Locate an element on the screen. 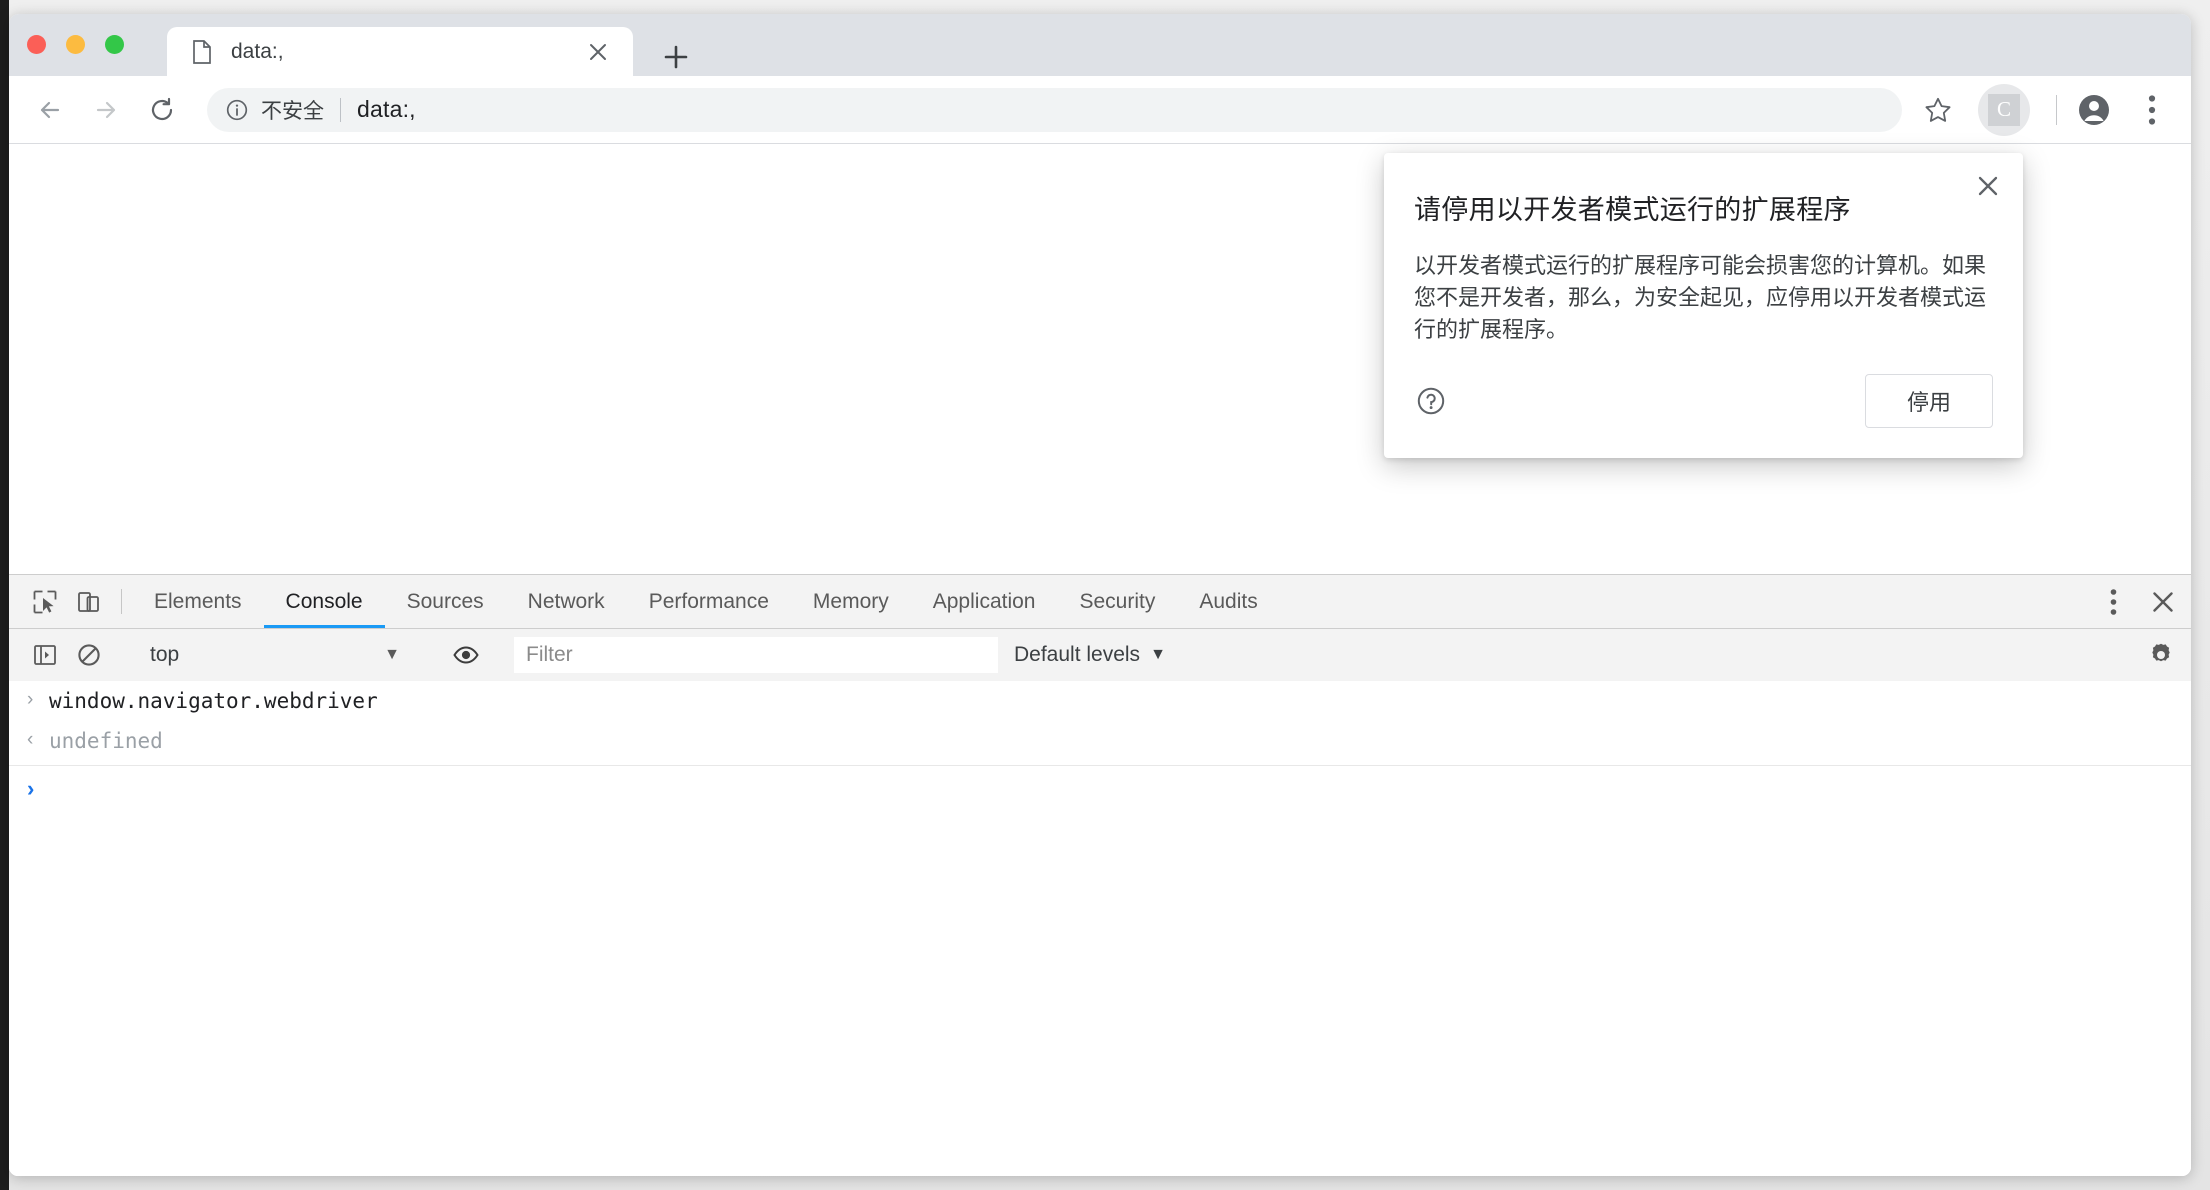  new-tab-button is located at coordinates (676, 57).